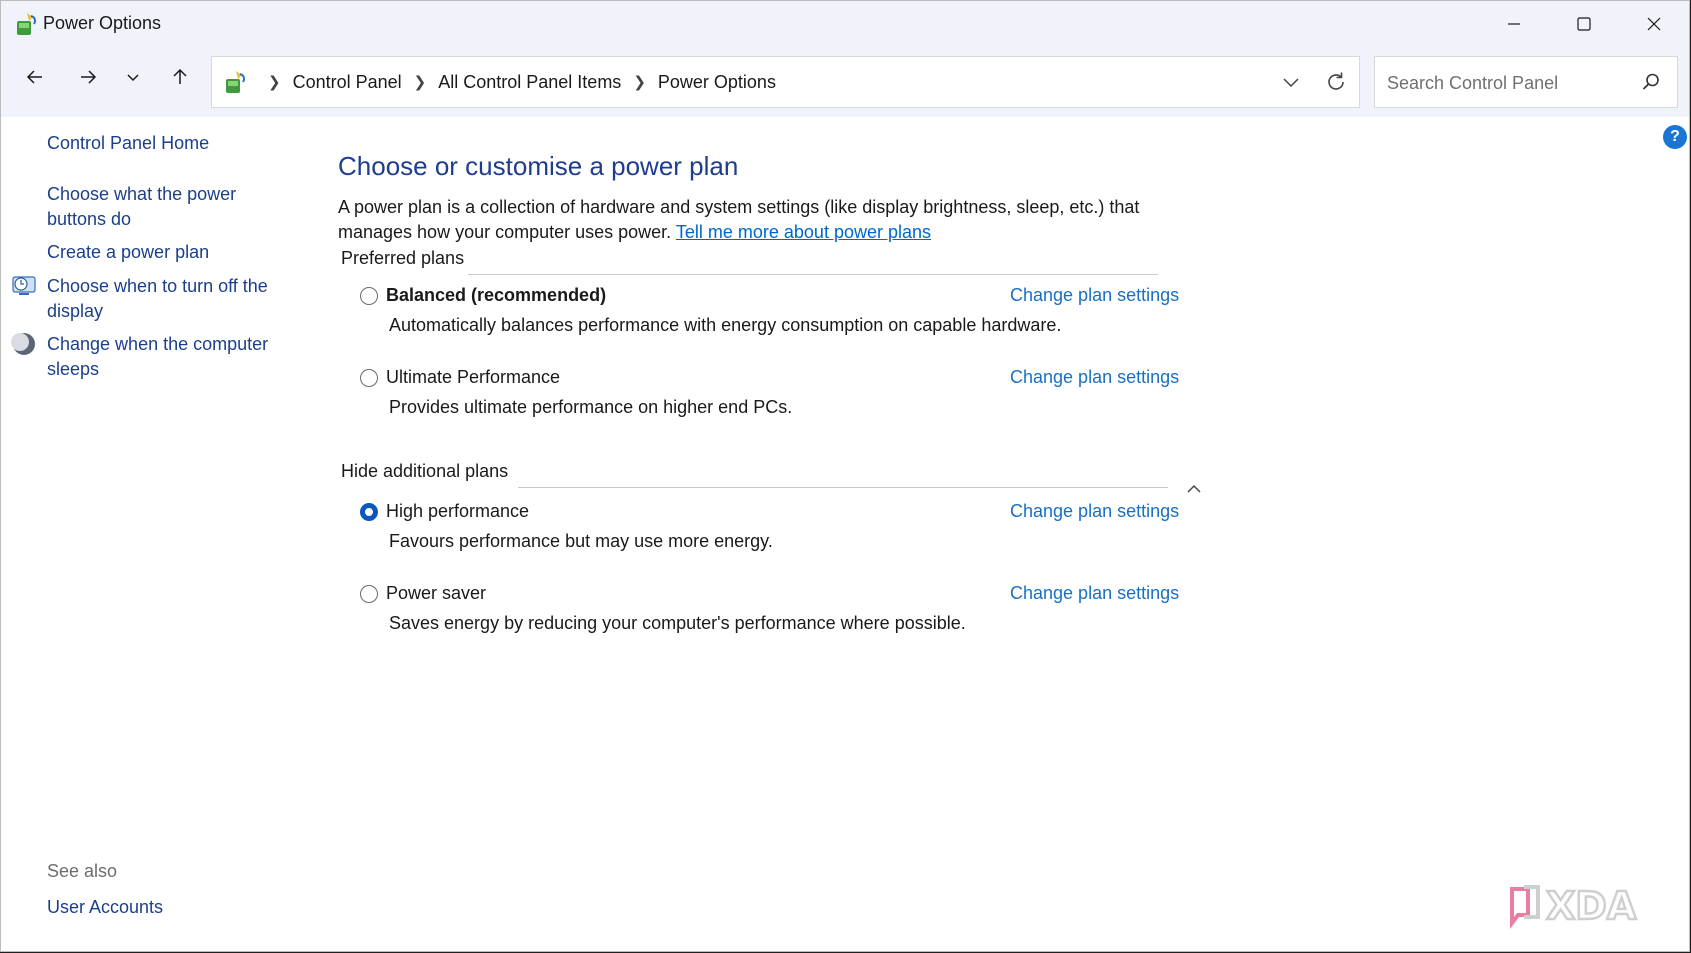  Describe the element at coordinates (1094, 593) in the screenshot. I see `plan-power-saver-change-settings-link: Change plan settings` at that location.